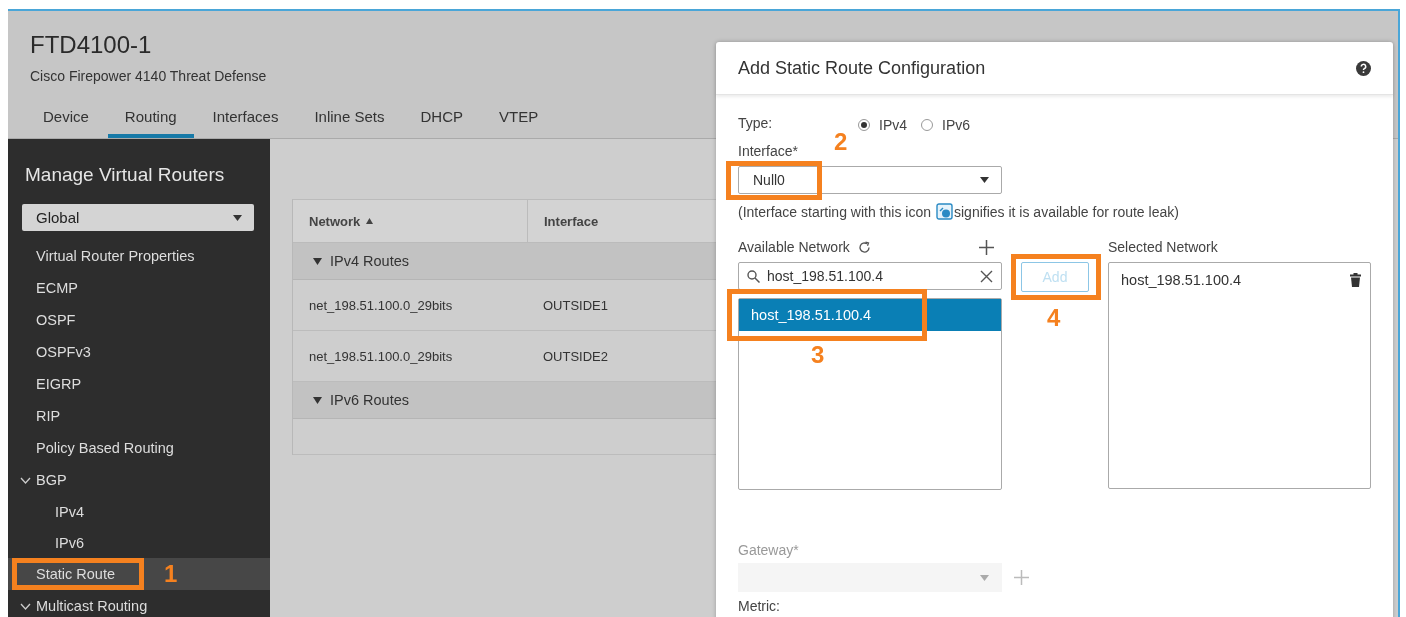  I want to click on refresh-icon, so click(864, 247).